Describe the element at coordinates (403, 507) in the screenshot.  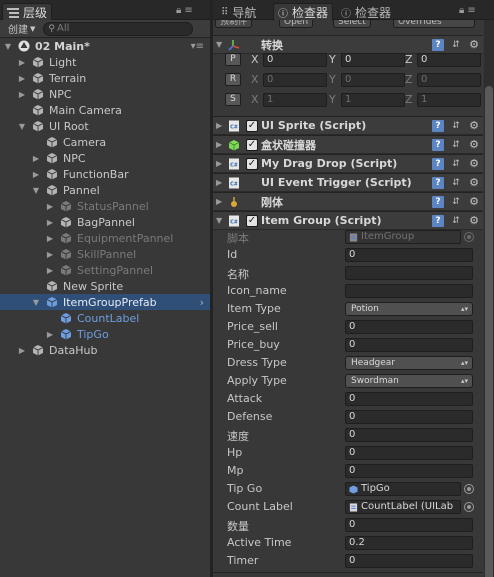
I see `object-field: CountLabel (UILab` at that location.